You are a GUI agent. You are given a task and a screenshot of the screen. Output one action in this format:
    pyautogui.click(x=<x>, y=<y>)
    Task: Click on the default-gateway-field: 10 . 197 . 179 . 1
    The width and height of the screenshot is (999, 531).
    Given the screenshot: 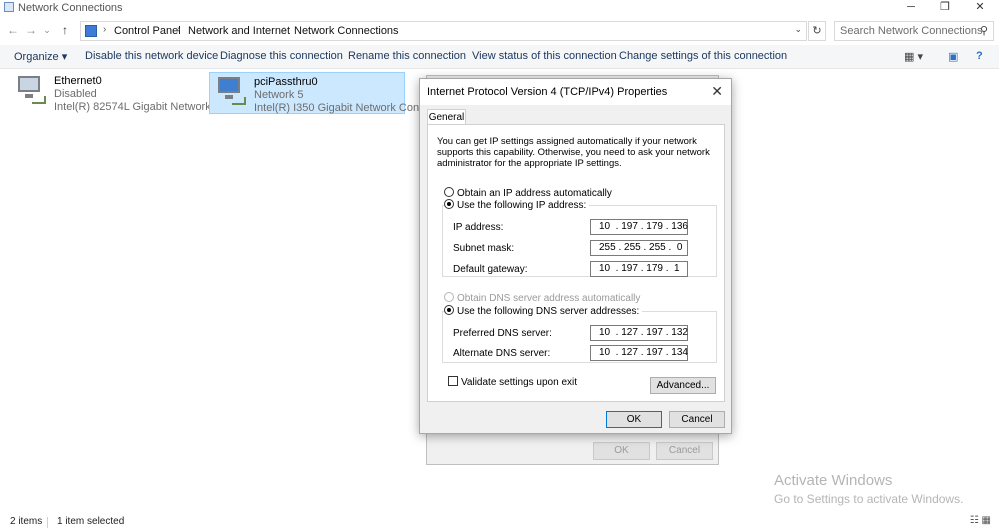 What is the action you would take?
    pyautogui.click(x=639, y=269)
    